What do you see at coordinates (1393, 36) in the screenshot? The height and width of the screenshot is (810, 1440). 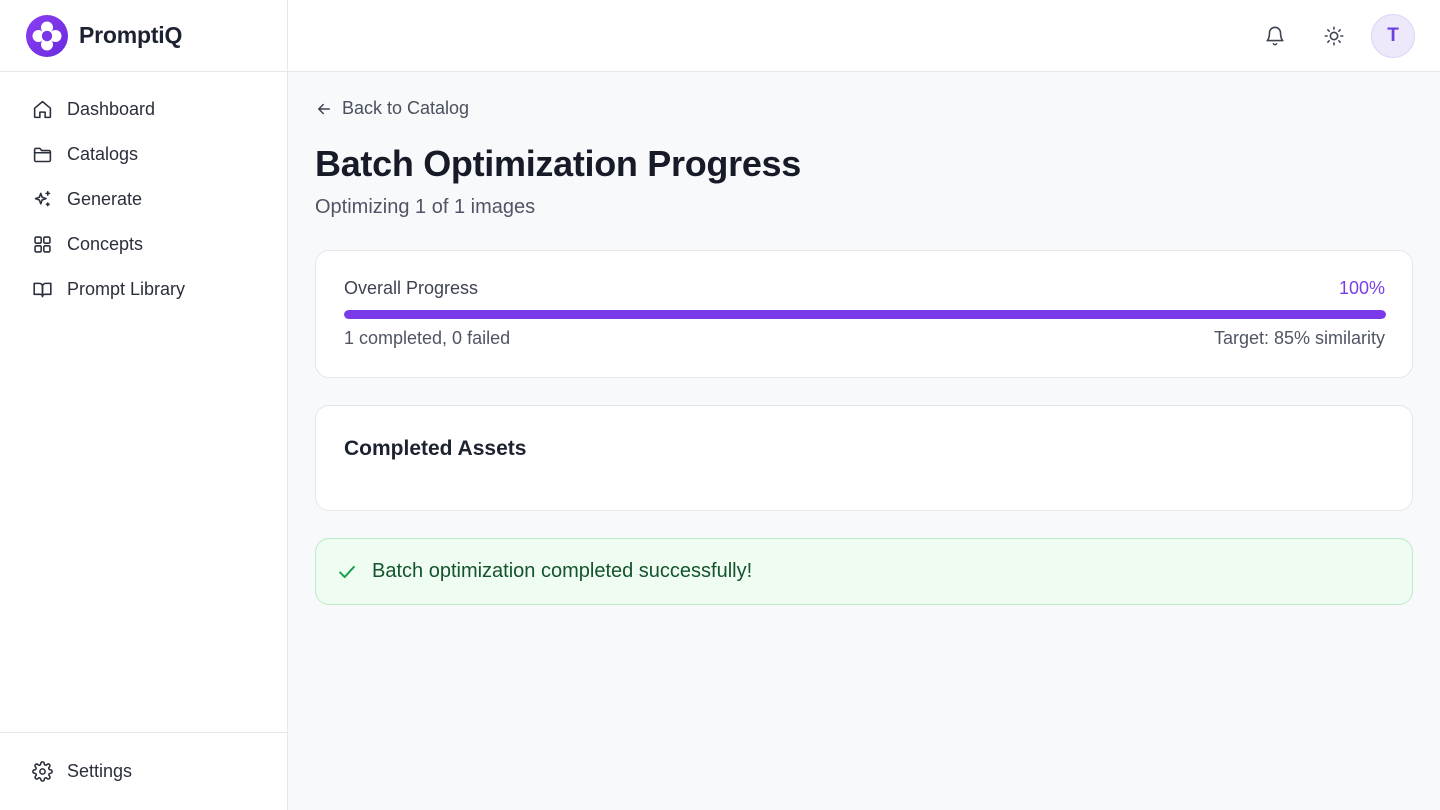 I see `user-avatar: T` at bounding box center [1393, 36].